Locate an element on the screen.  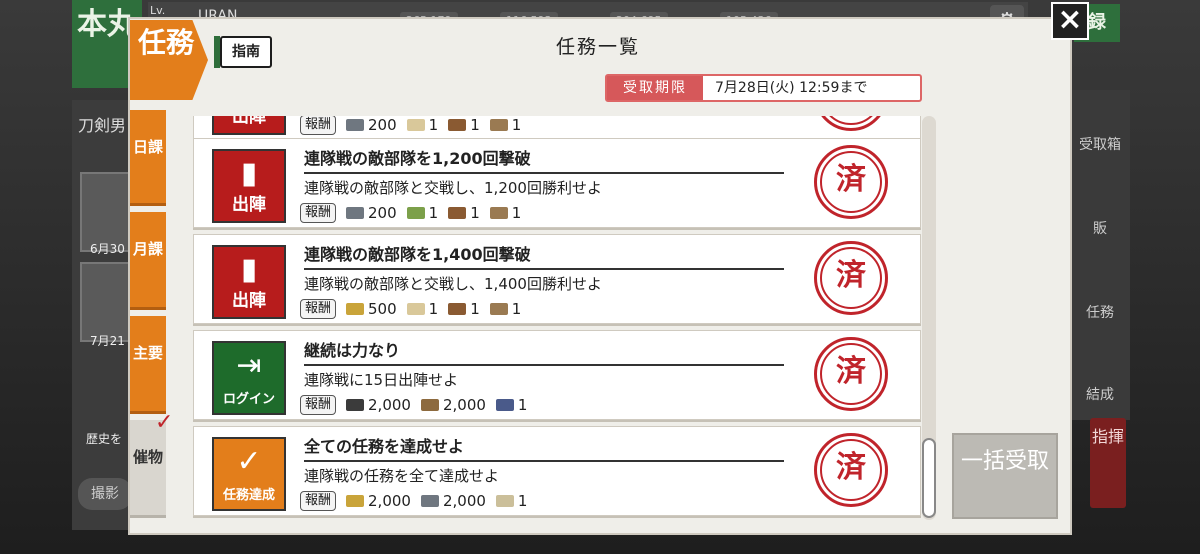
charcoal-icon is located at coordinates (355, 405).